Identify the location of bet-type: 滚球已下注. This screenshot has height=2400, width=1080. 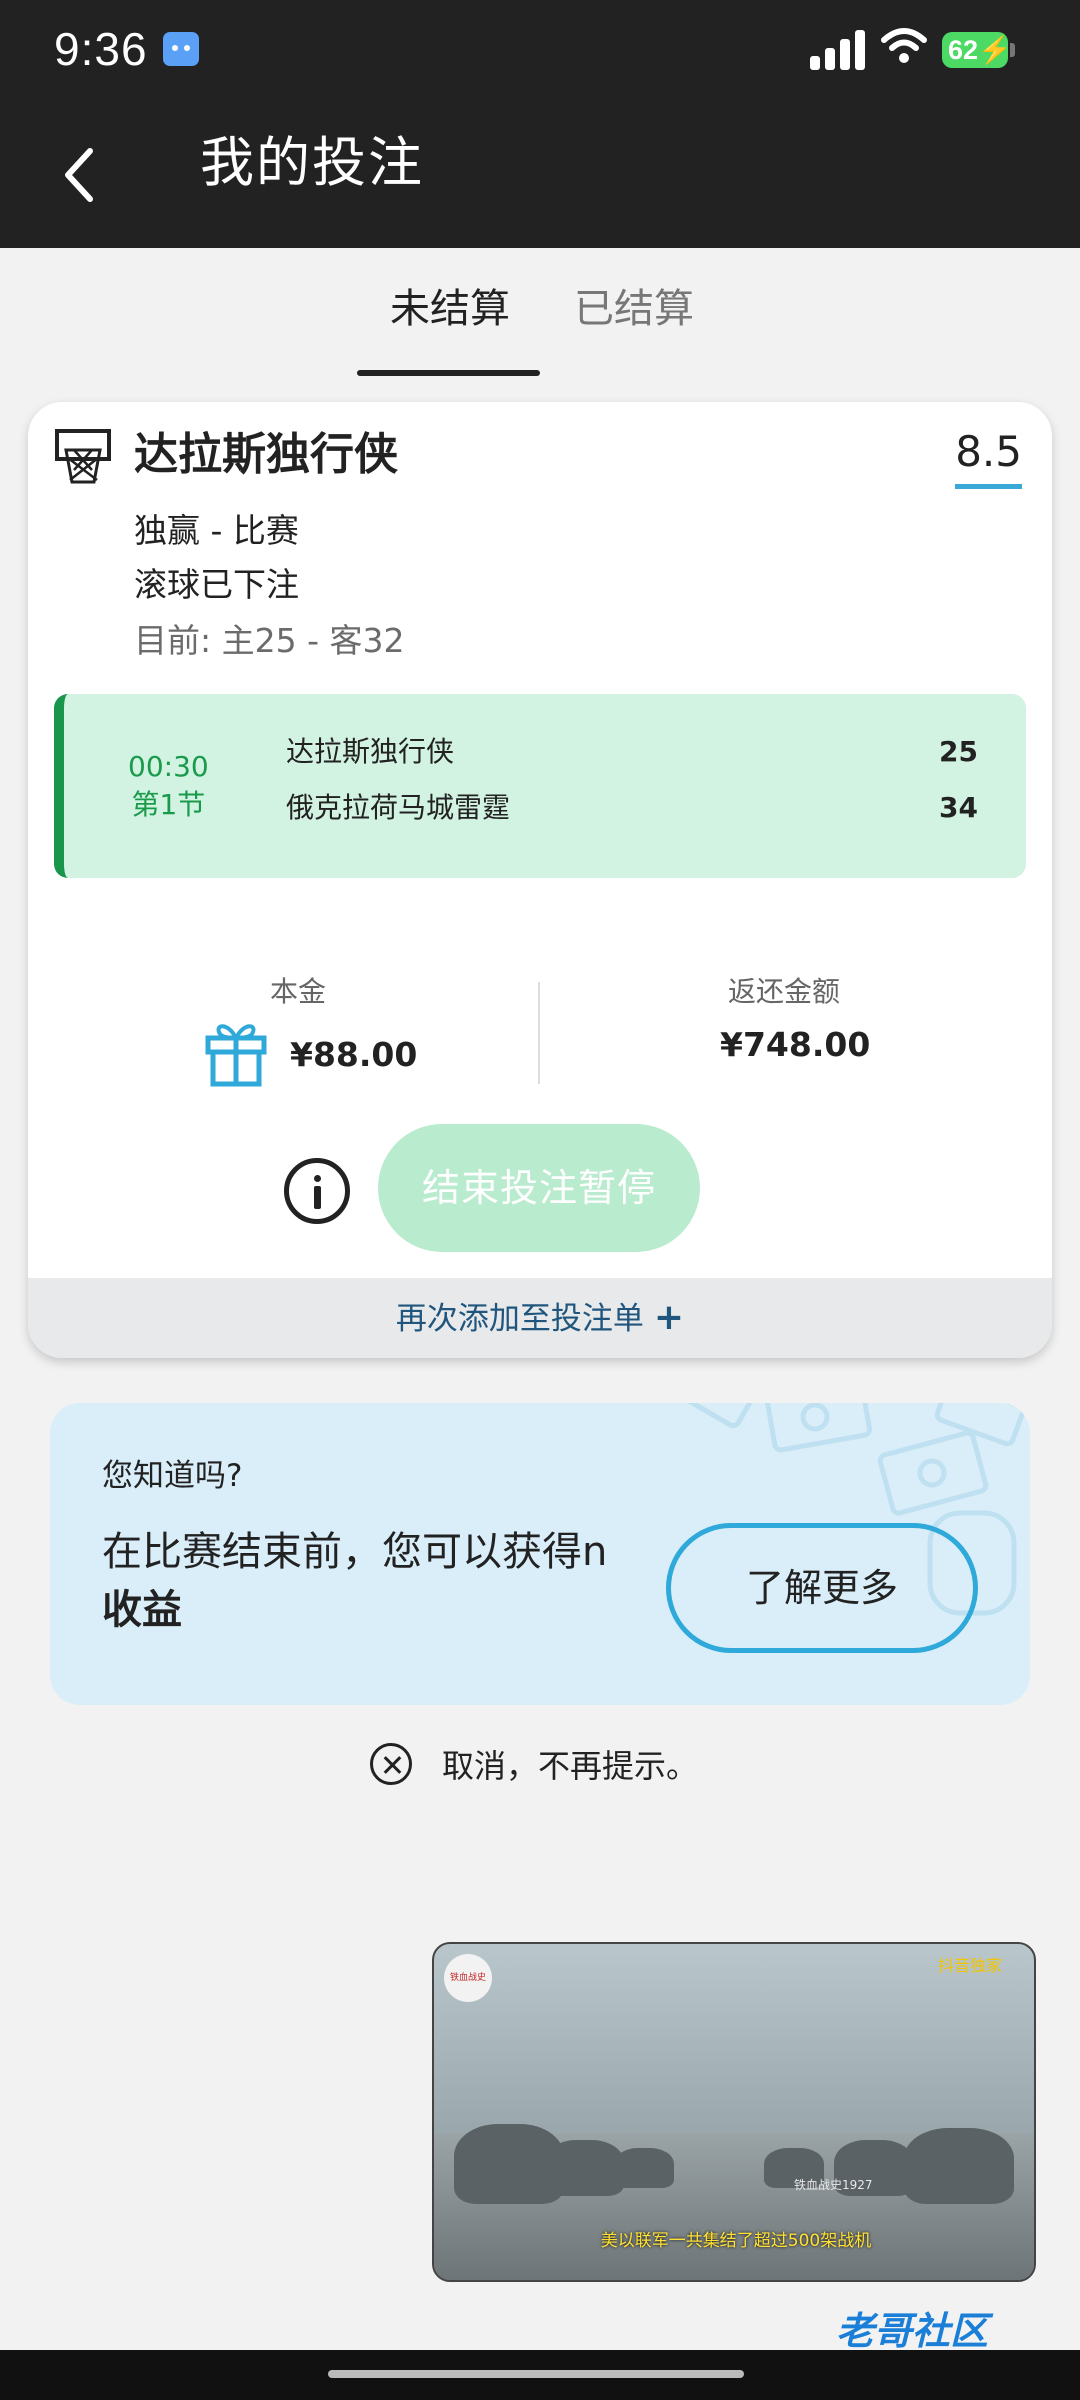
(216, 584).